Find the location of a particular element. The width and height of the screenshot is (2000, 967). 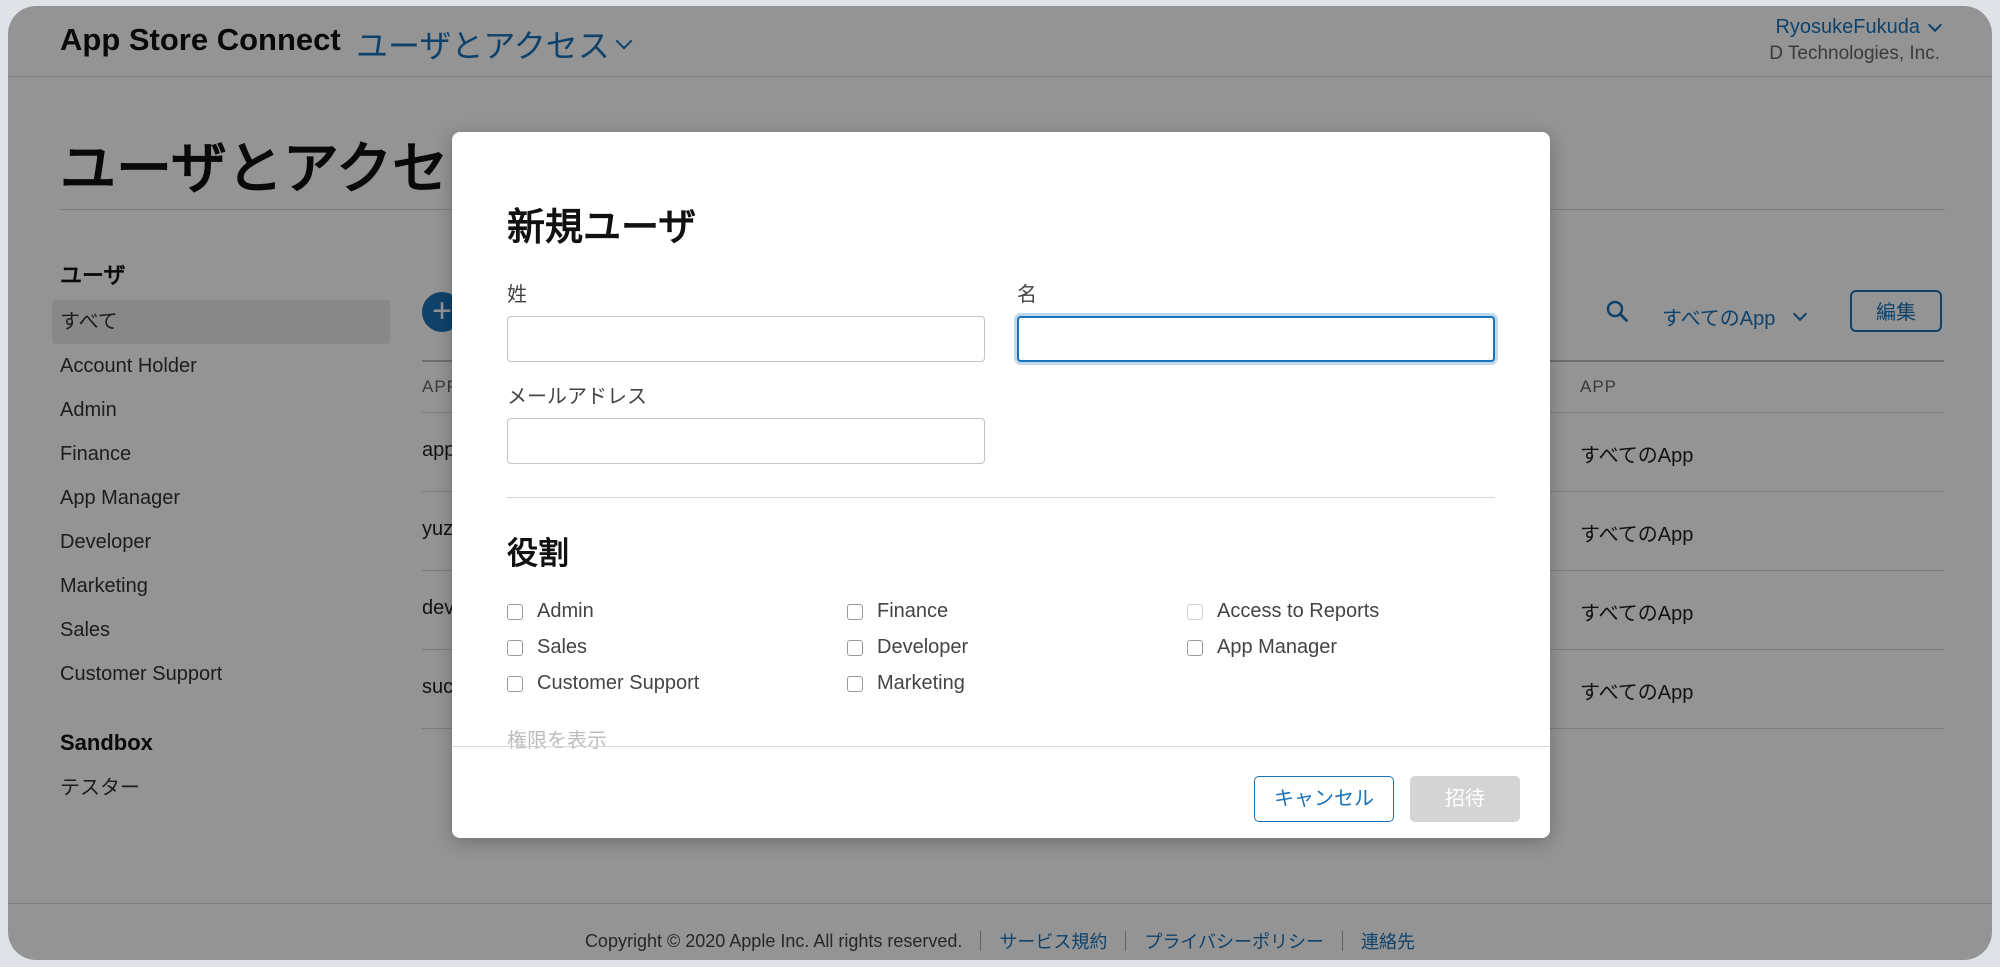

role-sales-checkbox: Sales is located at coordinates (547, 647).